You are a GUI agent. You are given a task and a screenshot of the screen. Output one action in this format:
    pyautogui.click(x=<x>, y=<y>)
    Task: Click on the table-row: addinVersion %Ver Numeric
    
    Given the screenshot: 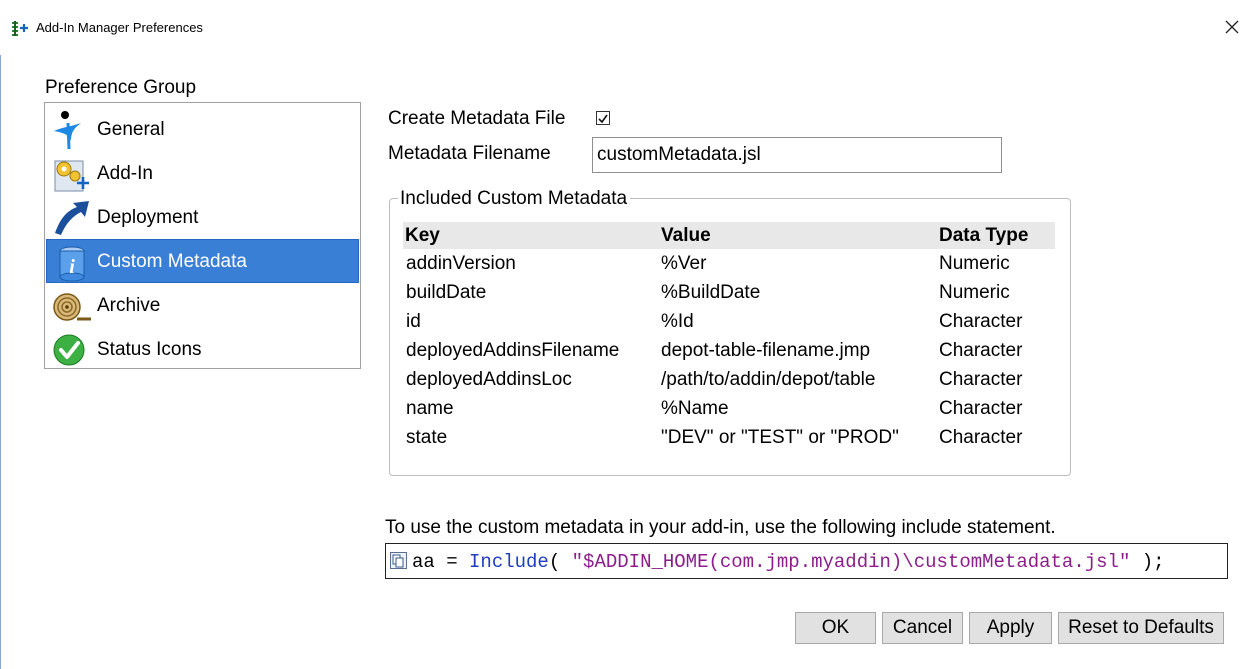 What is the action you would take?
    pyautogui.click(x=729, y=267)
    